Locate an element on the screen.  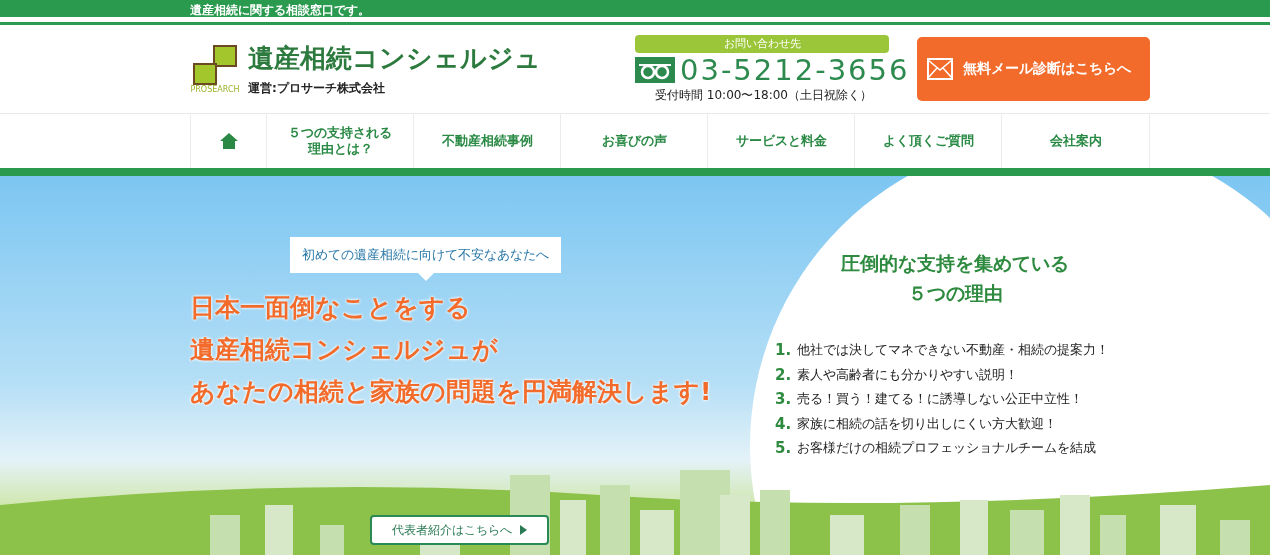
reason-text: 売る！買う！建てる！に誘導しない公正中立性！ is located at coordinates (940, 399).